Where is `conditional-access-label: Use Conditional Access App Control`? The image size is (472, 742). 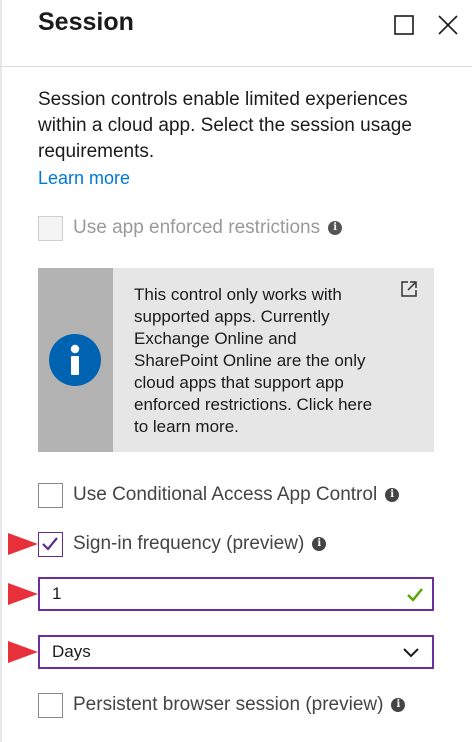 conditional-access-label: Use Conditional Access App Control is located at coordinates (225, 494).